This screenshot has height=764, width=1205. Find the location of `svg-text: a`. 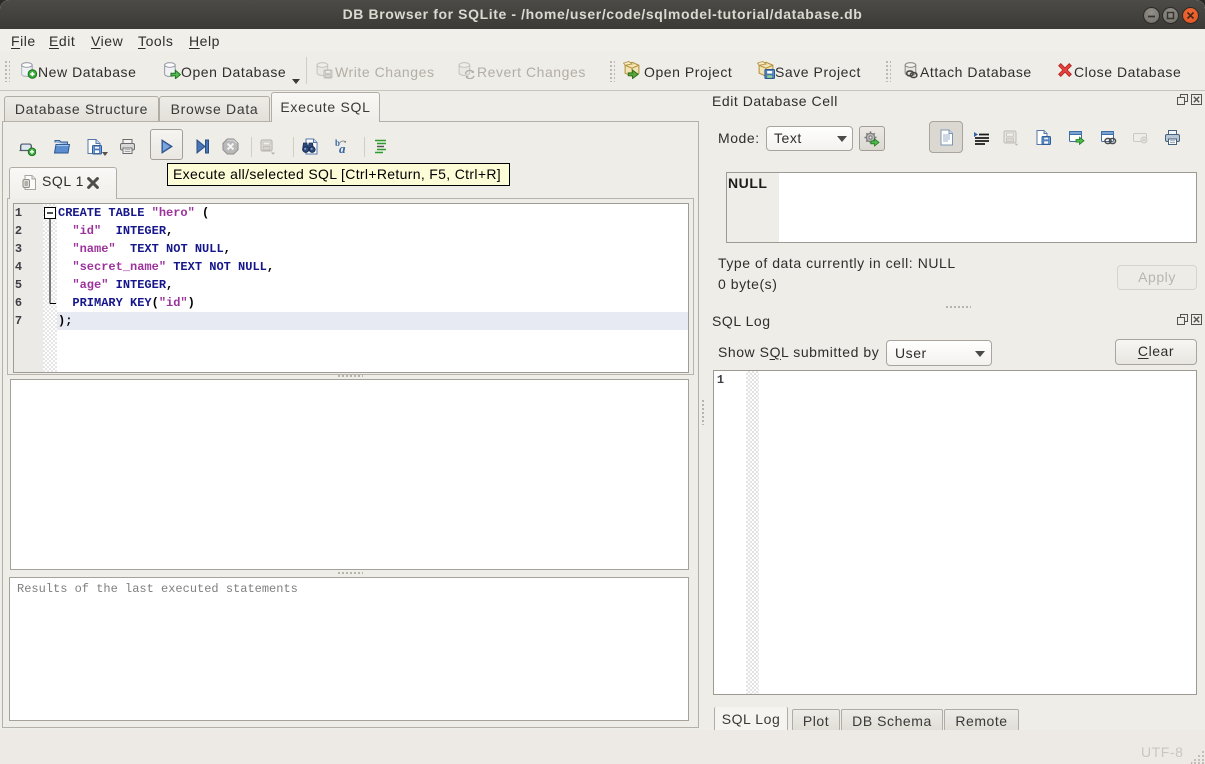

svg-text: a is located at coordinates (342, 148).